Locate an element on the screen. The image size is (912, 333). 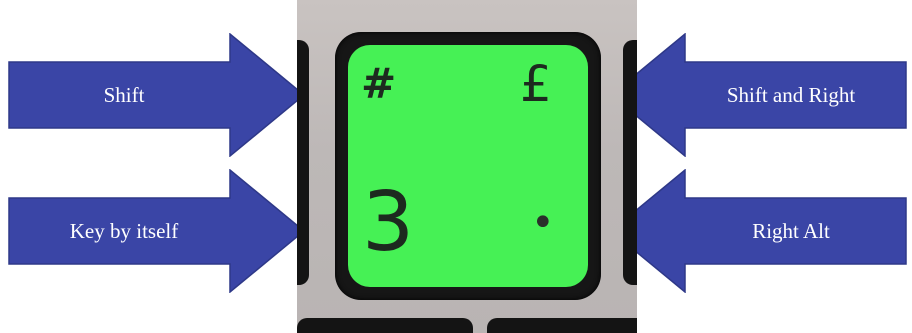
key-by-itself-arrow: Key by itself is located at coordinates (156, 231).